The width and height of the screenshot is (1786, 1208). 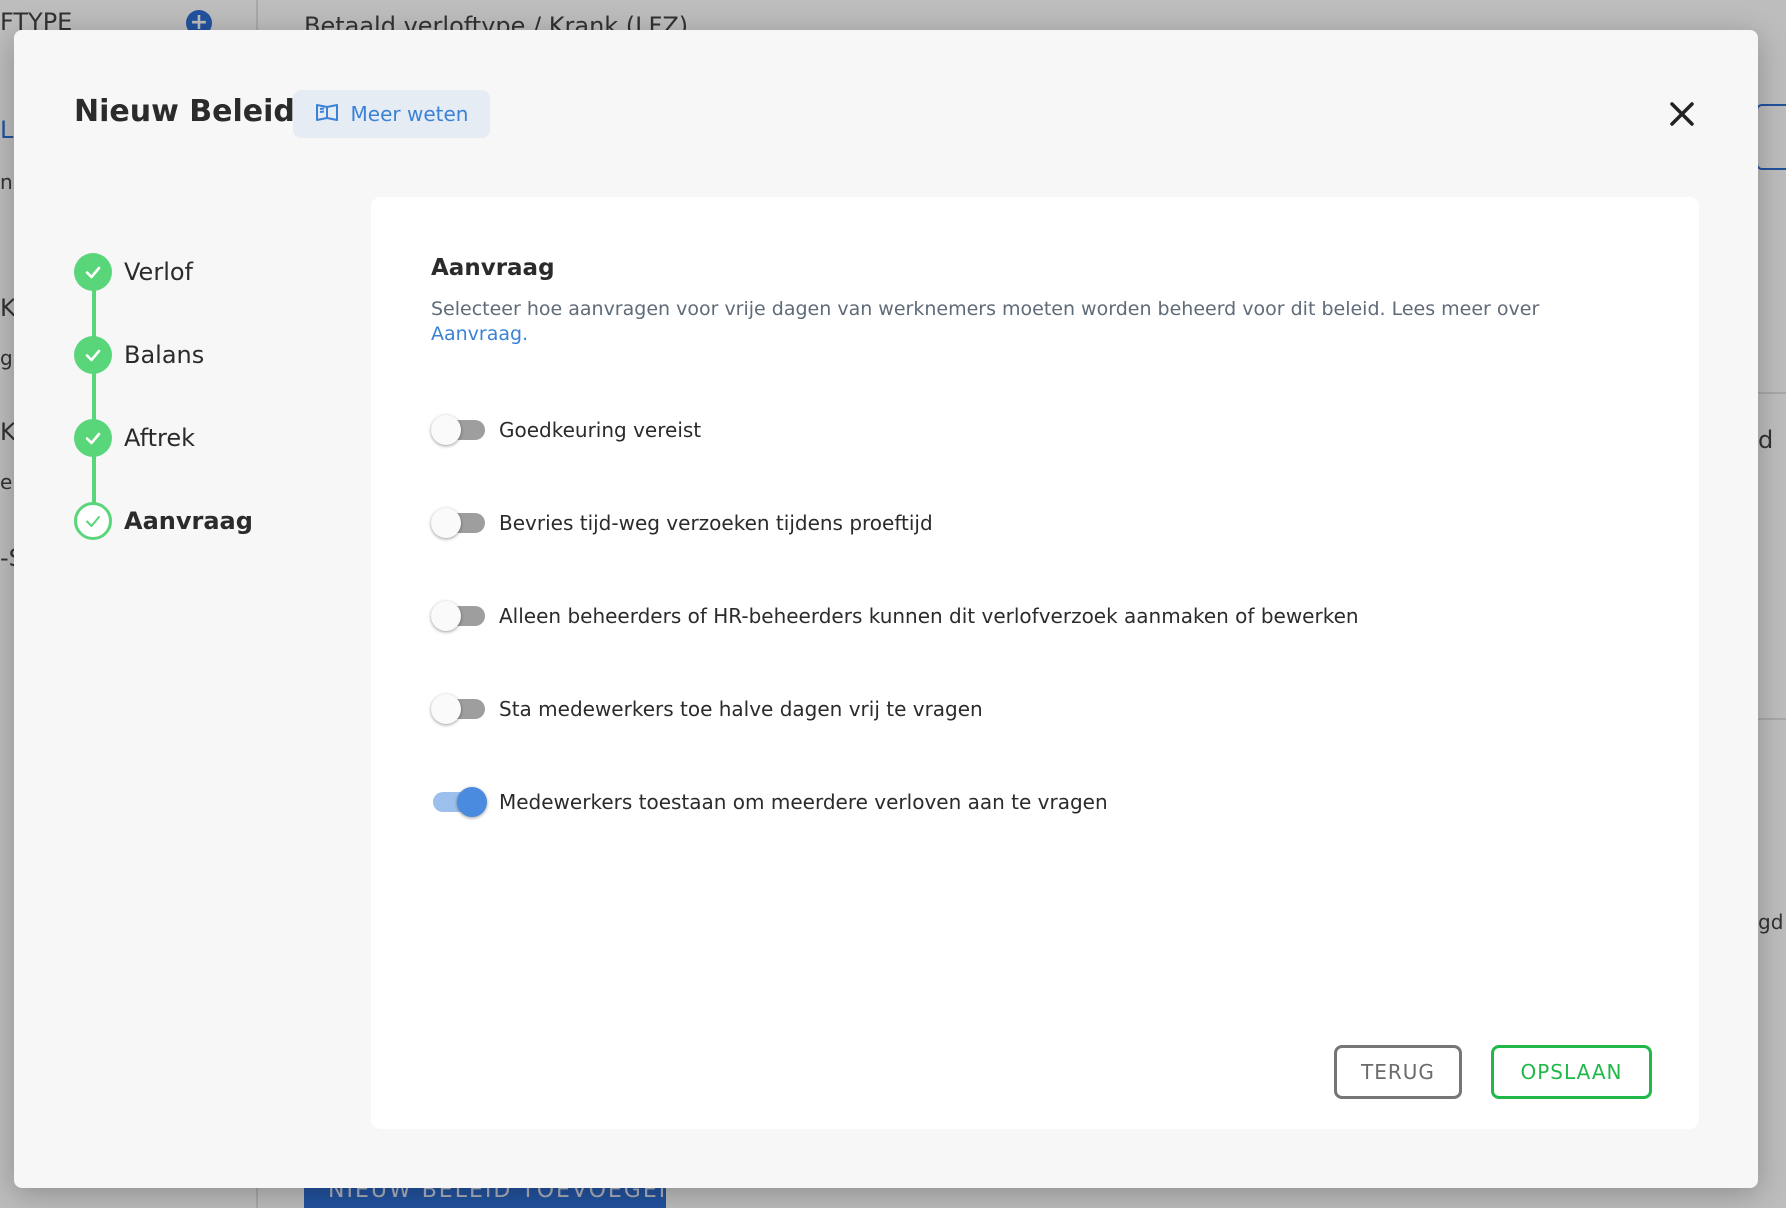 I want to click on learn-more-button: Meer weten, so click(x=391, y=114).